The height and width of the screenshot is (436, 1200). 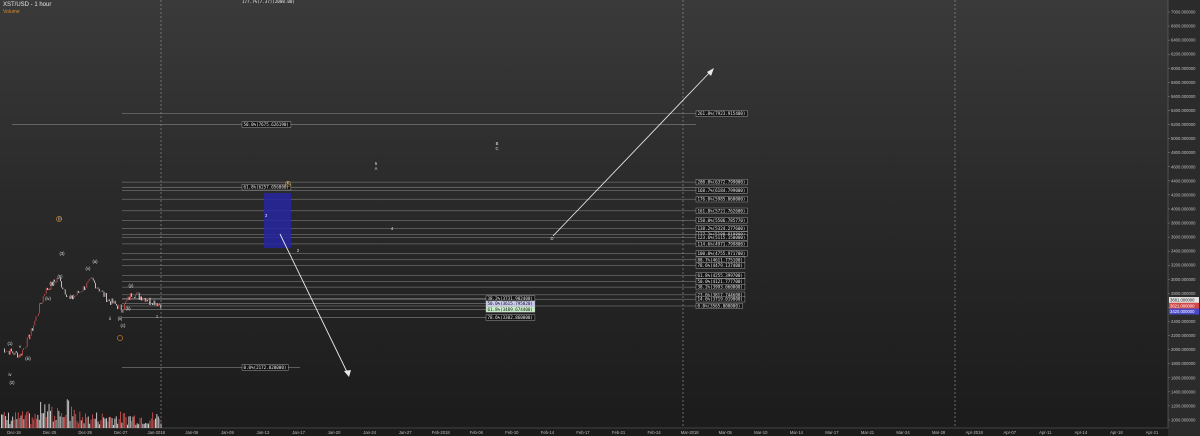 What do you see at coordinates (48, 298) in the screenshot?
I see `wave-label: (iv)` at bounding box center [48, 298].